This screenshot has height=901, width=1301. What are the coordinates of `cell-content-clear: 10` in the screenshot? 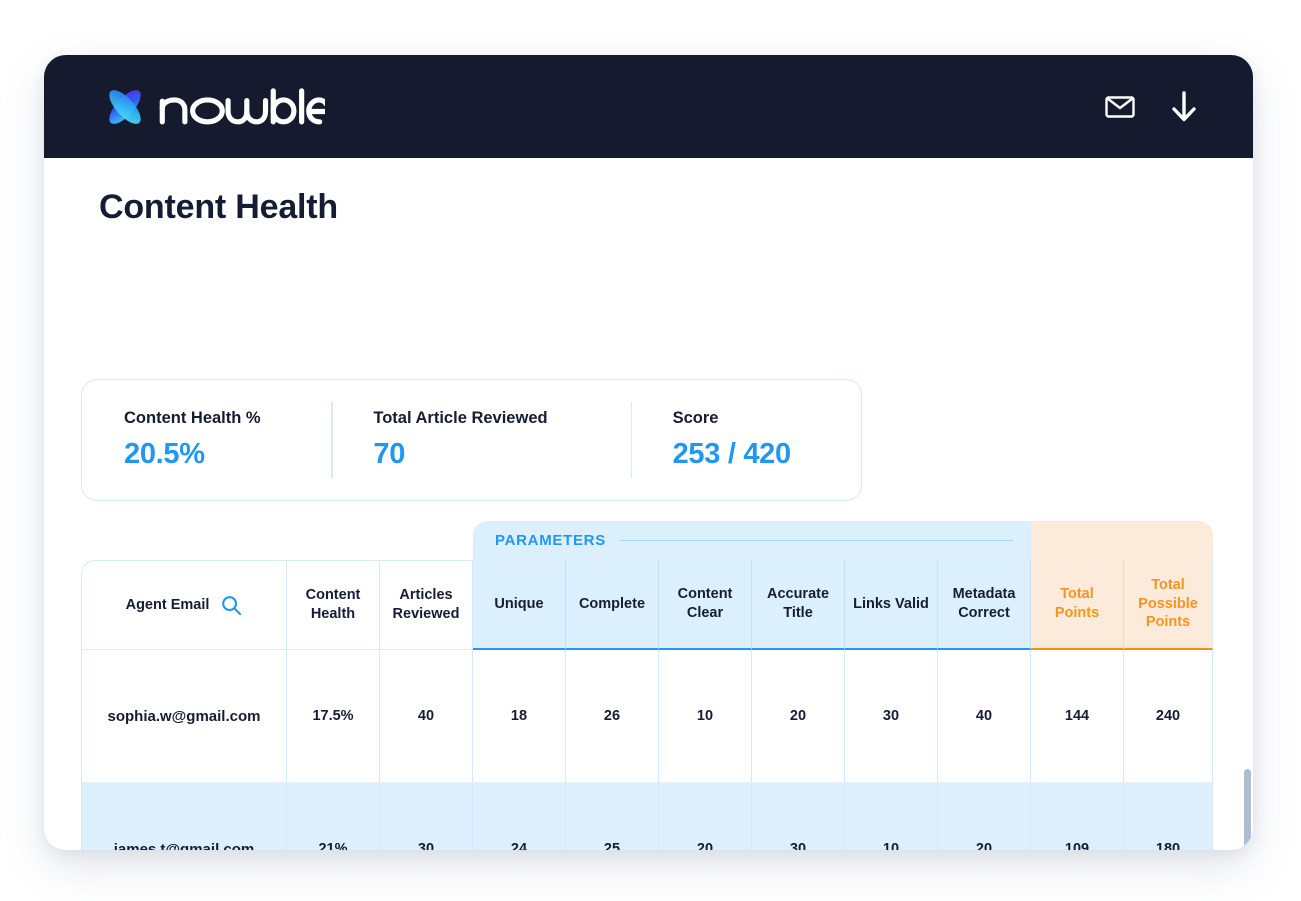 It's located at (705, 716).